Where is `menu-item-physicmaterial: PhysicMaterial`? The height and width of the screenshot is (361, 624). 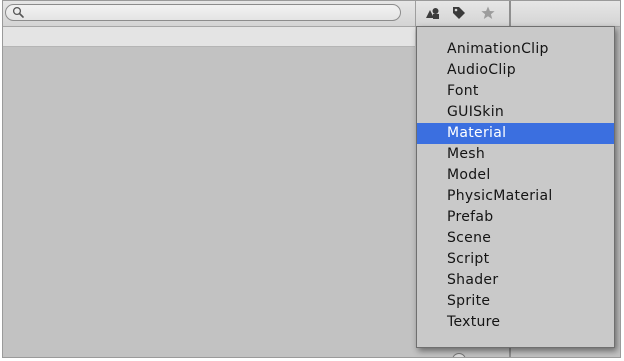 menu-item-physicmaterial: PhysicMaterial is located at coordinates (515, 196).